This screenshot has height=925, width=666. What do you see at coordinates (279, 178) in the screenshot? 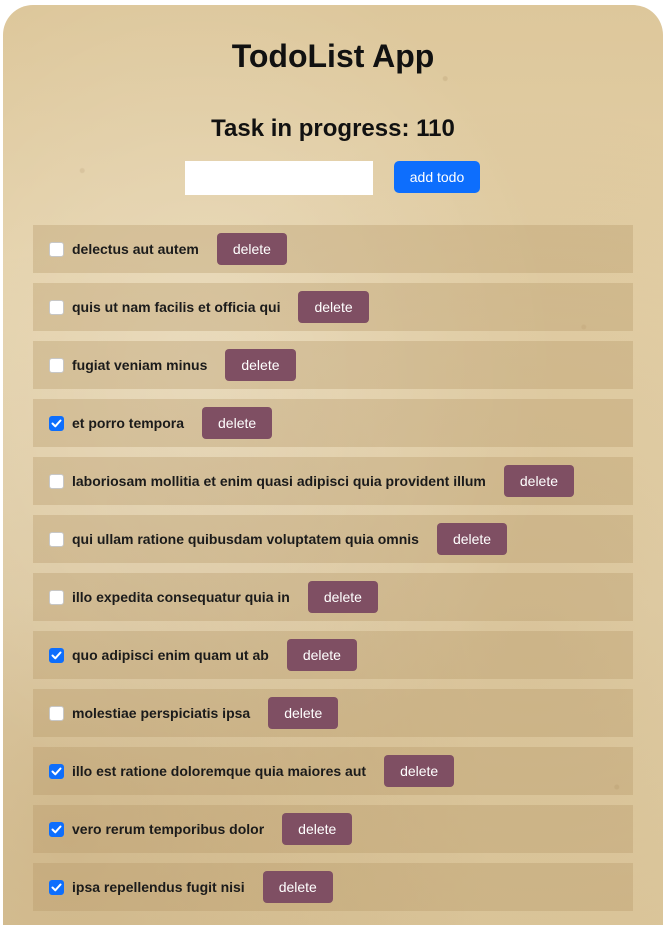
I see `new-todo-input` at bounding box center [279, 178].